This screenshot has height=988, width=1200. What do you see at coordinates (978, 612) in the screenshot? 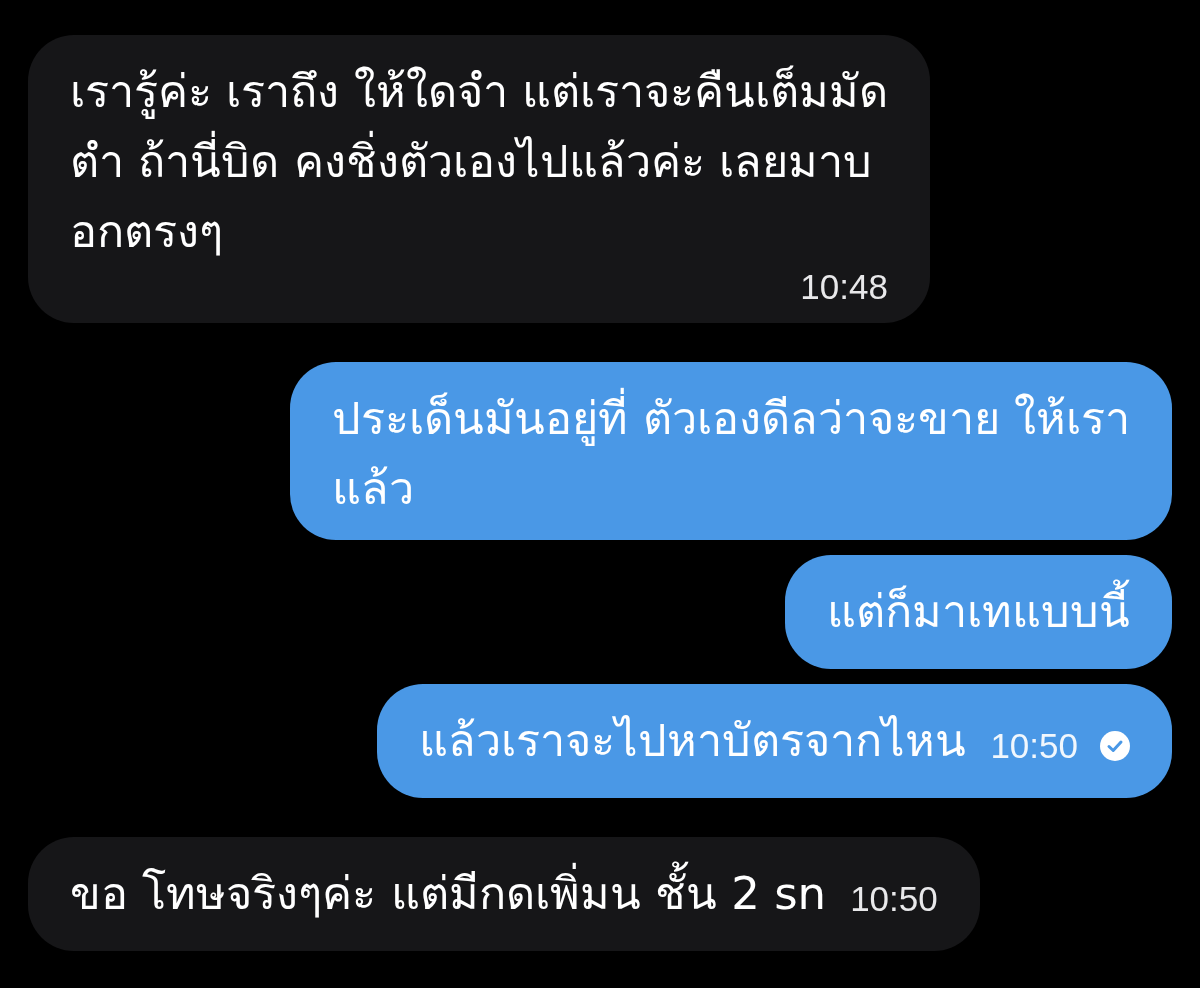
I see `message-text: แต่ก็มาเทแบบนี้` at bounding box center [978, 612].